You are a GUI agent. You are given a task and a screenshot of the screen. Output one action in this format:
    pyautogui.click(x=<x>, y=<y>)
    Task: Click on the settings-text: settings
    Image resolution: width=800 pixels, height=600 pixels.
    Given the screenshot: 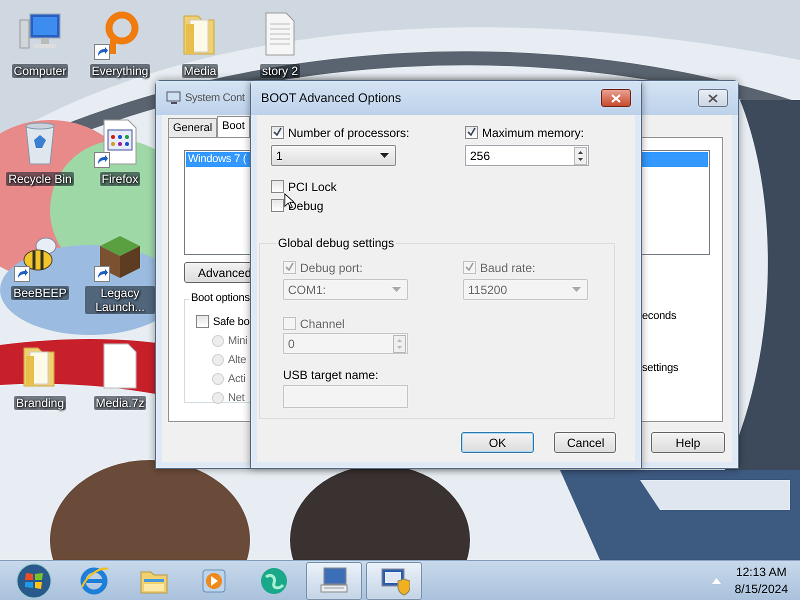 What is the action you would take?
    pyautogui.click(x=661, y=368)
    